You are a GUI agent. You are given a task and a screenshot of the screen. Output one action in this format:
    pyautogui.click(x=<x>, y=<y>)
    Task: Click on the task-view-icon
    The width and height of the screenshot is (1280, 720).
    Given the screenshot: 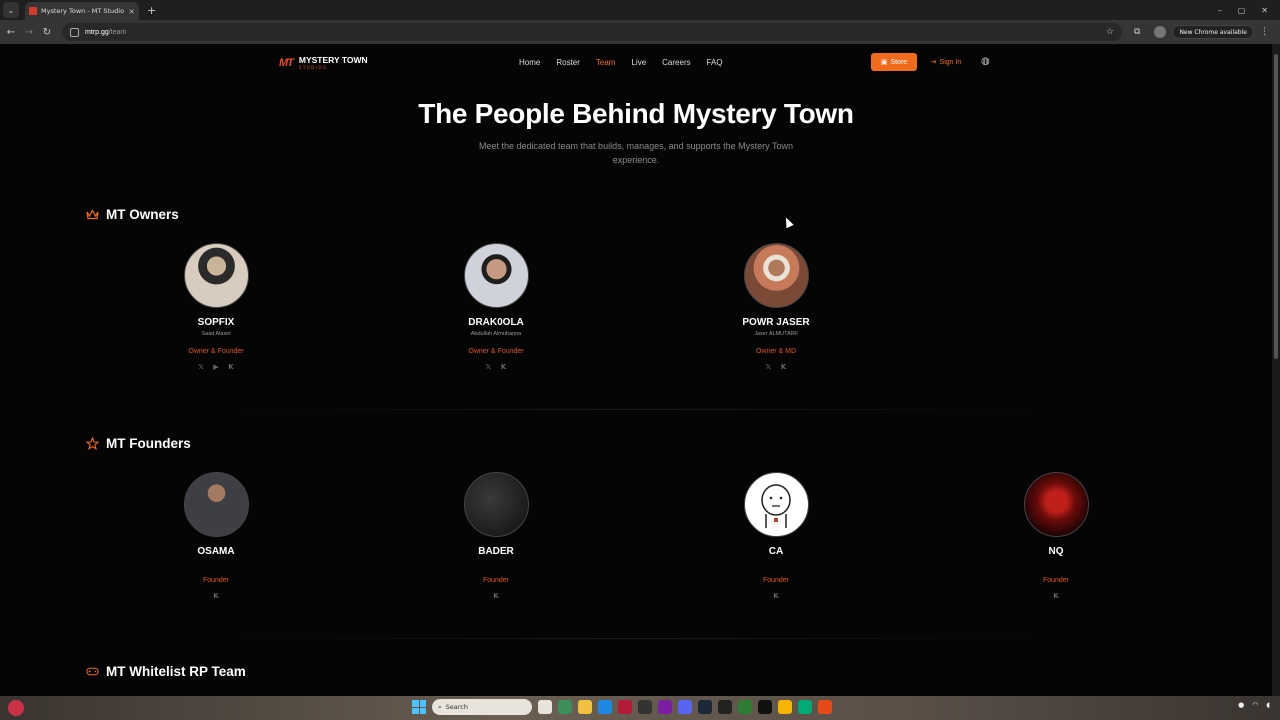 What is the action you would take?
    pyautogui.click(x=545, y=707)
    